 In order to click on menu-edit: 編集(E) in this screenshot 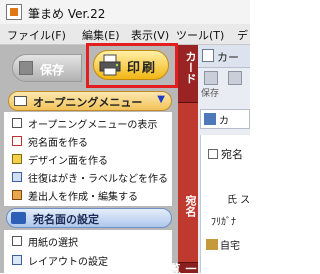, I will do `click(101, 35)`.